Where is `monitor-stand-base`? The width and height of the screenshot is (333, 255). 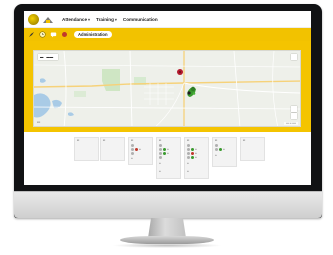
monitor-stand-base is located at coordinates (167, 240).